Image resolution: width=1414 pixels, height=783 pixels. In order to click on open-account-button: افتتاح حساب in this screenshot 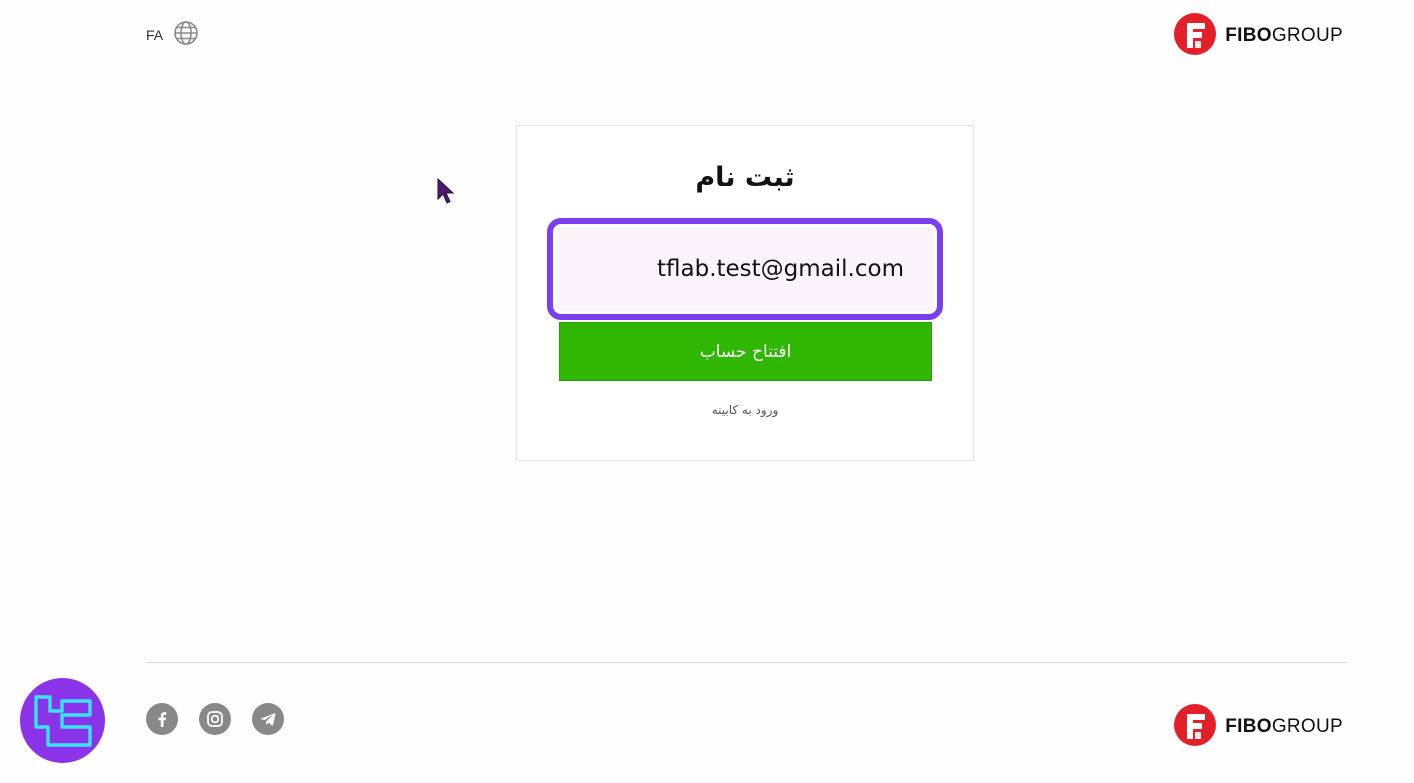, I will do `click(745, 351)`.